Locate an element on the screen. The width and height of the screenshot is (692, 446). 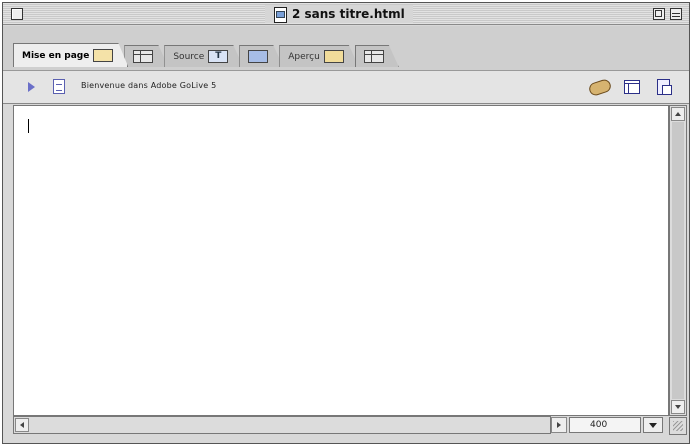
tab-preview: Aperçu is located at coordinates (319, 56).